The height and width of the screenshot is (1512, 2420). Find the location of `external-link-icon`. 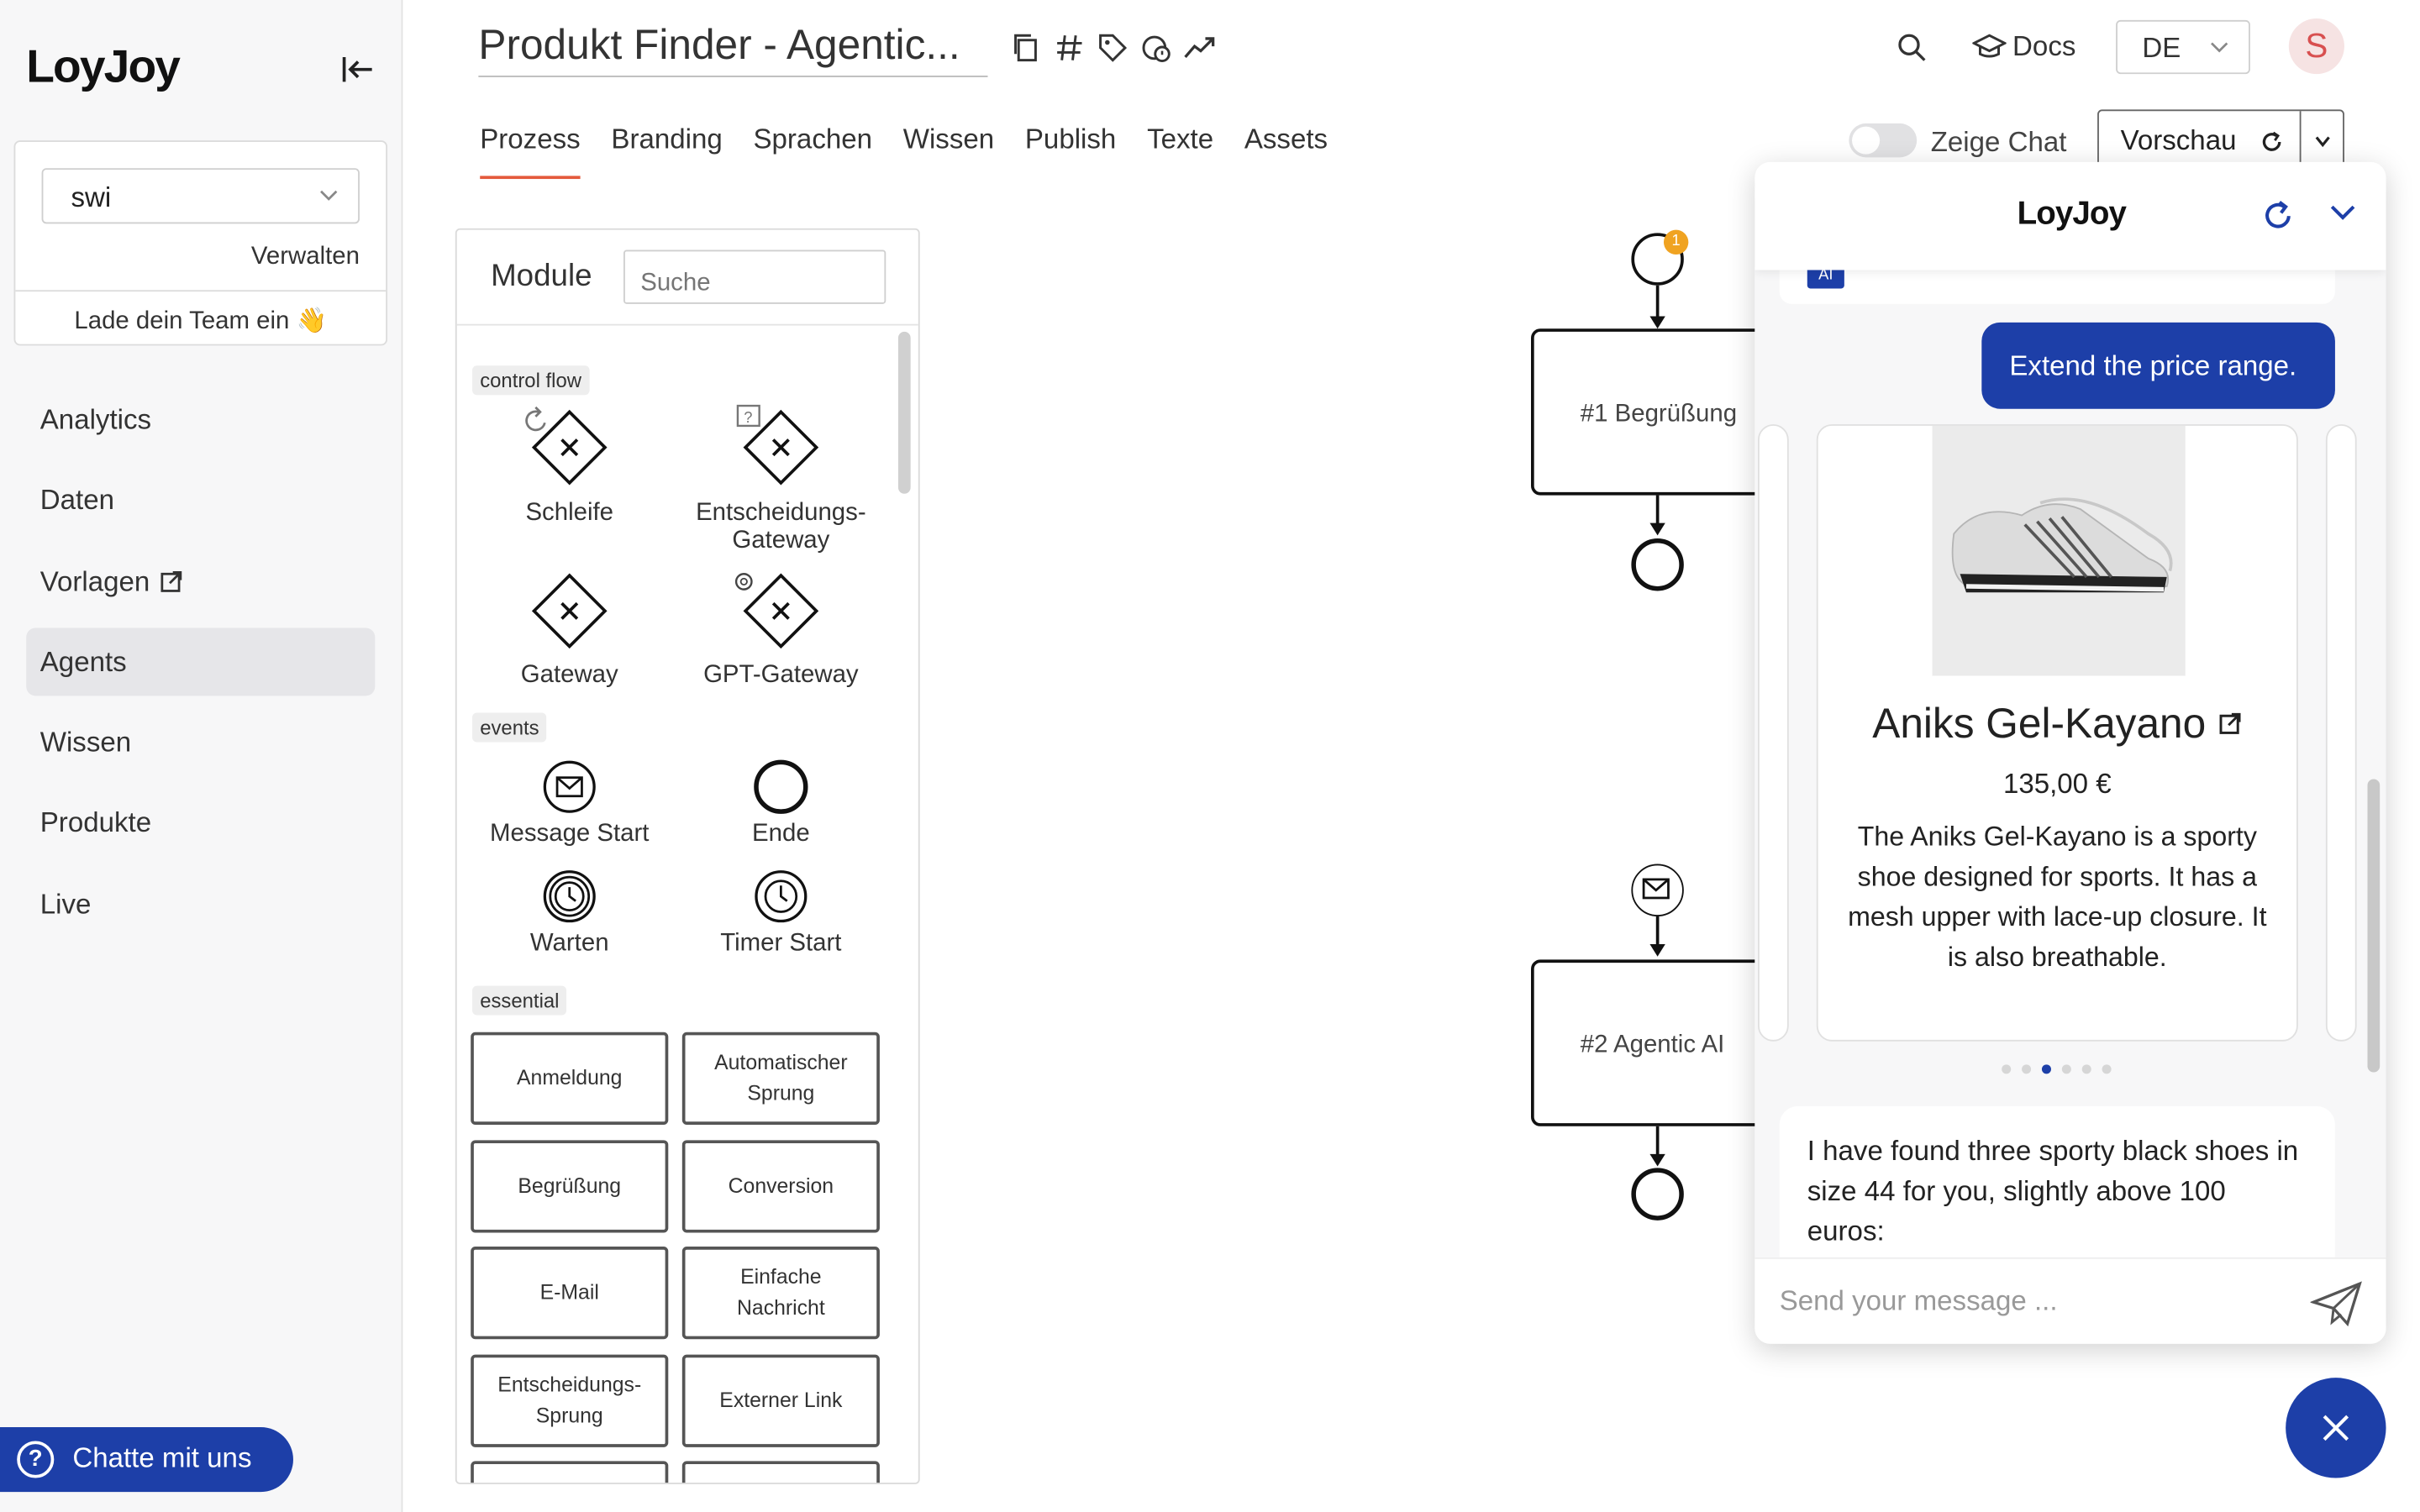

external-link-icon is located at coordinates (2229, 723).